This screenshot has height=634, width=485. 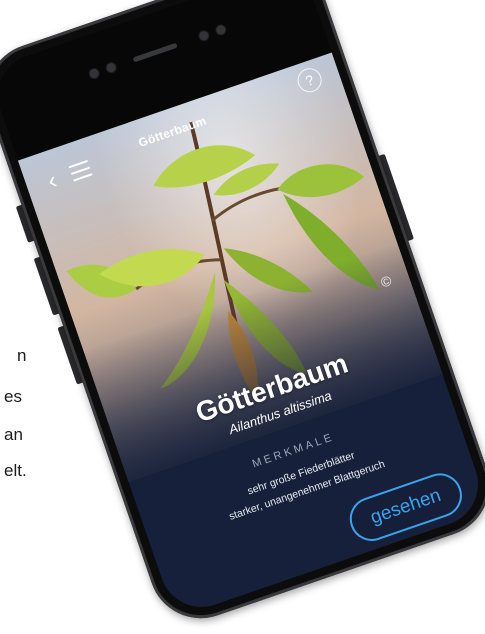 What do you see at coordinates (155, 52) in the screenshot?
I see `earpiece-speaker` at bounding box center [155, 52].